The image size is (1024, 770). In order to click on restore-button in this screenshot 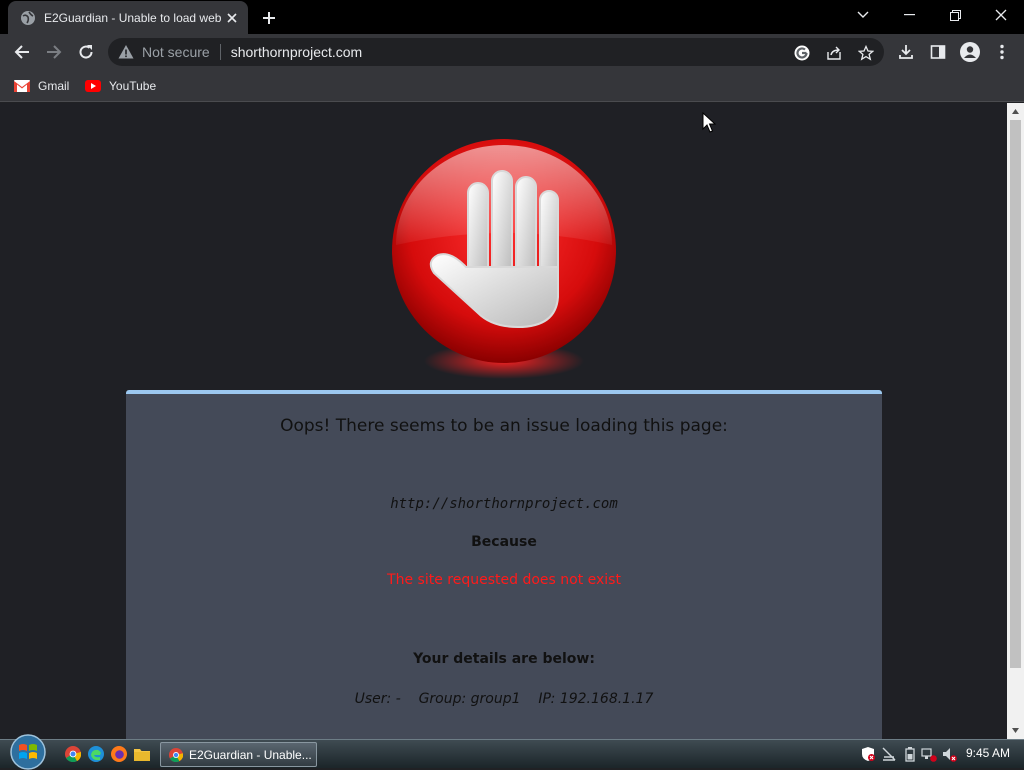, I will do `click(955, 15)`.